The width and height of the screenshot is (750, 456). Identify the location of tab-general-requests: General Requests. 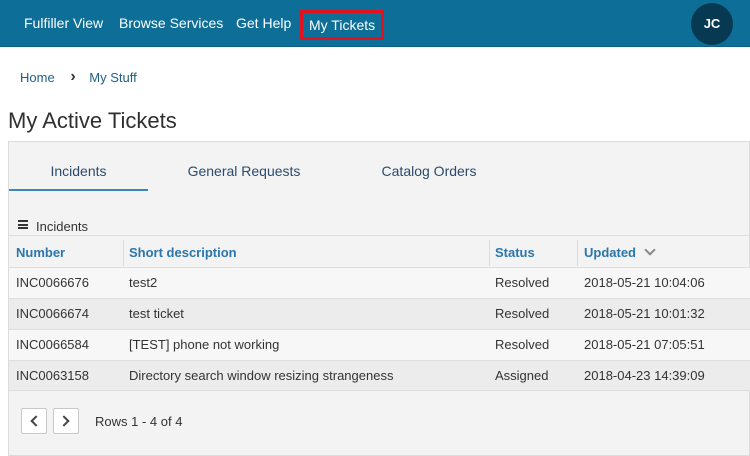
(244, 166).